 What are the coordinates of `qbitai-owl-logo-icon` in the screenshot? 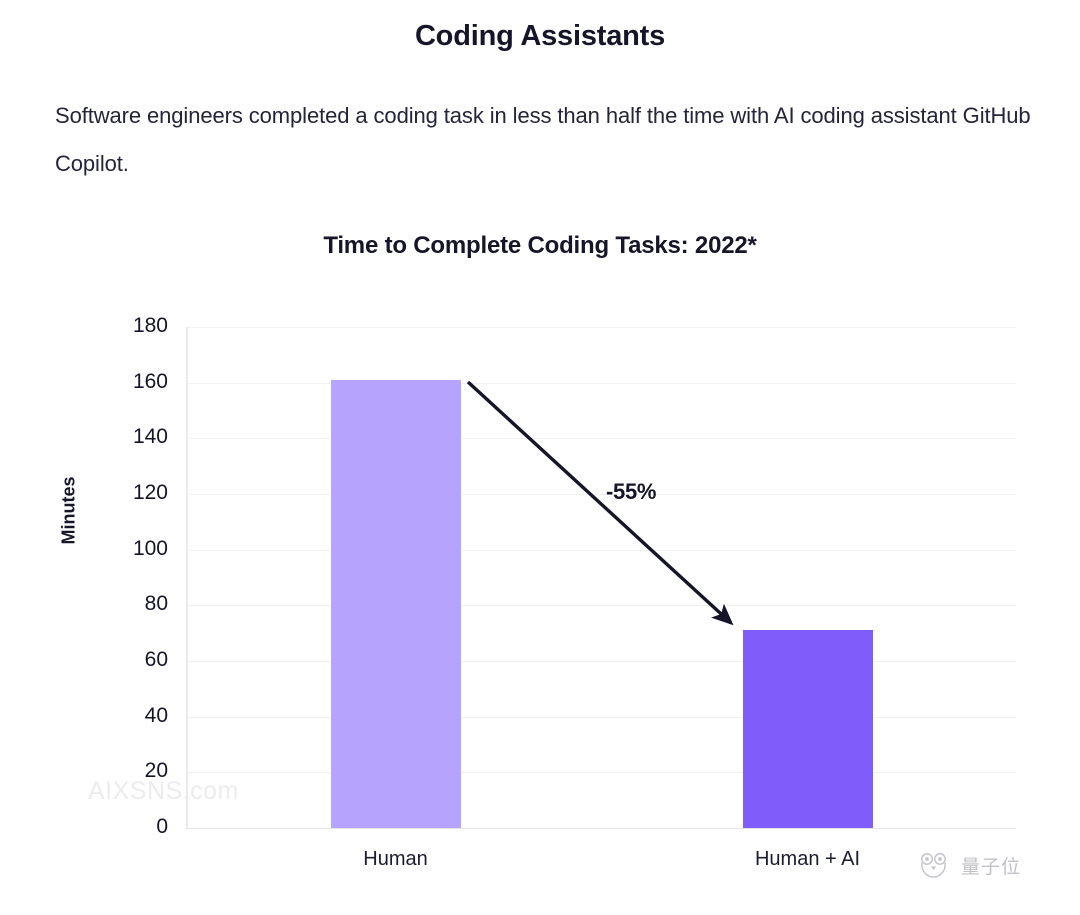 It's located at (933, 865).